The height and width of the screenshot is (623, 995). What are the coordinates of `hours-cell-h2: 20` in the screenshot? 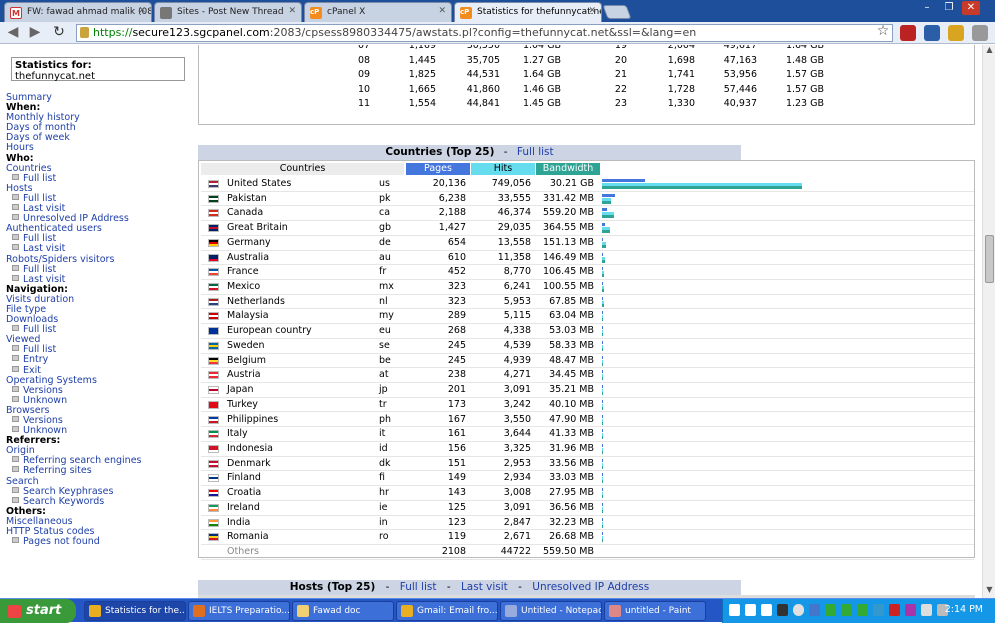 It's located at (620, 60).